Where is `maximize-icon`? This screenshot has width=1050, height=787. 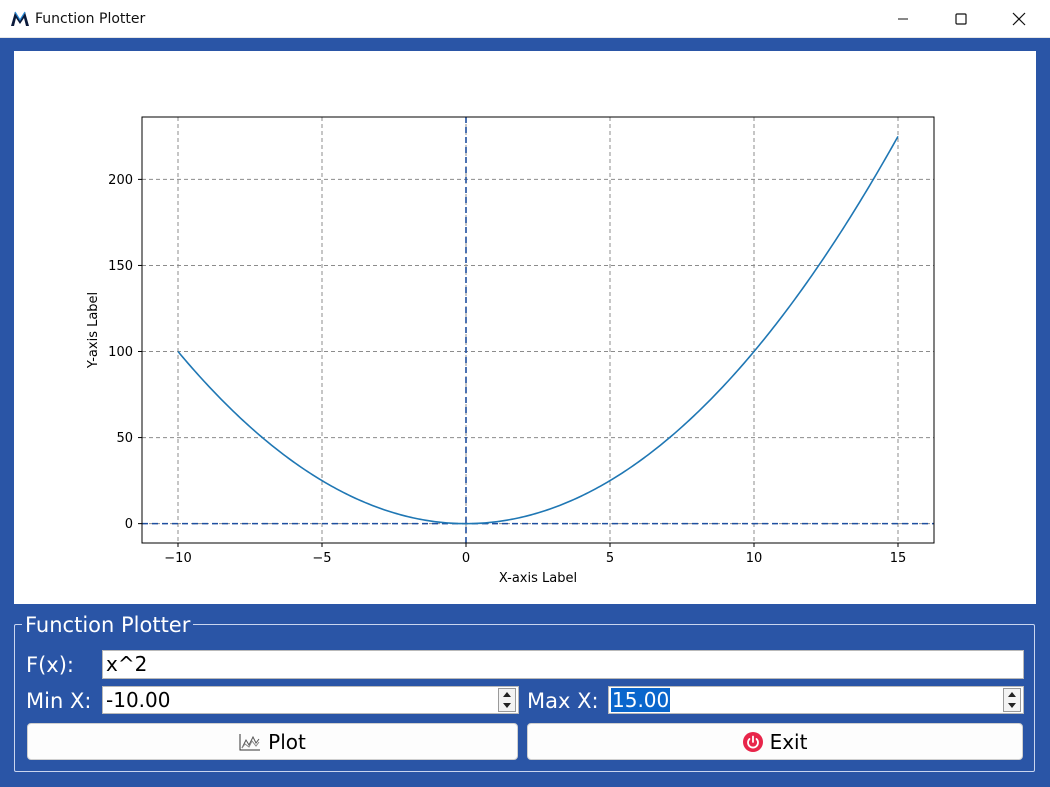 maximize-icon is located at coordinates (961, 19).